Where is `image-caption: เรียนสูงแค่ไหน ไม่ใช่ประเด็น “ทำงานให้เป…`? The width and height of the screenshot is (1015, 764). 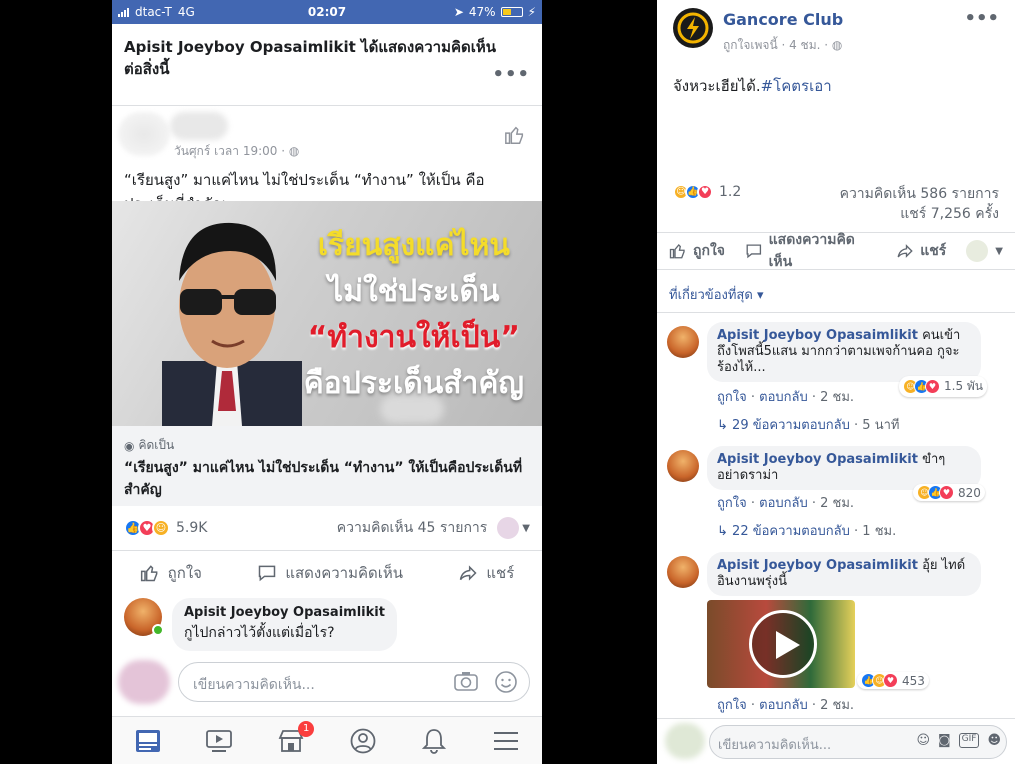
image-caption: เรียนสูงแค่ไหน ไม่ใช่ประเด็น “ทำงานให้เป… is located at coordinates (413, 314).